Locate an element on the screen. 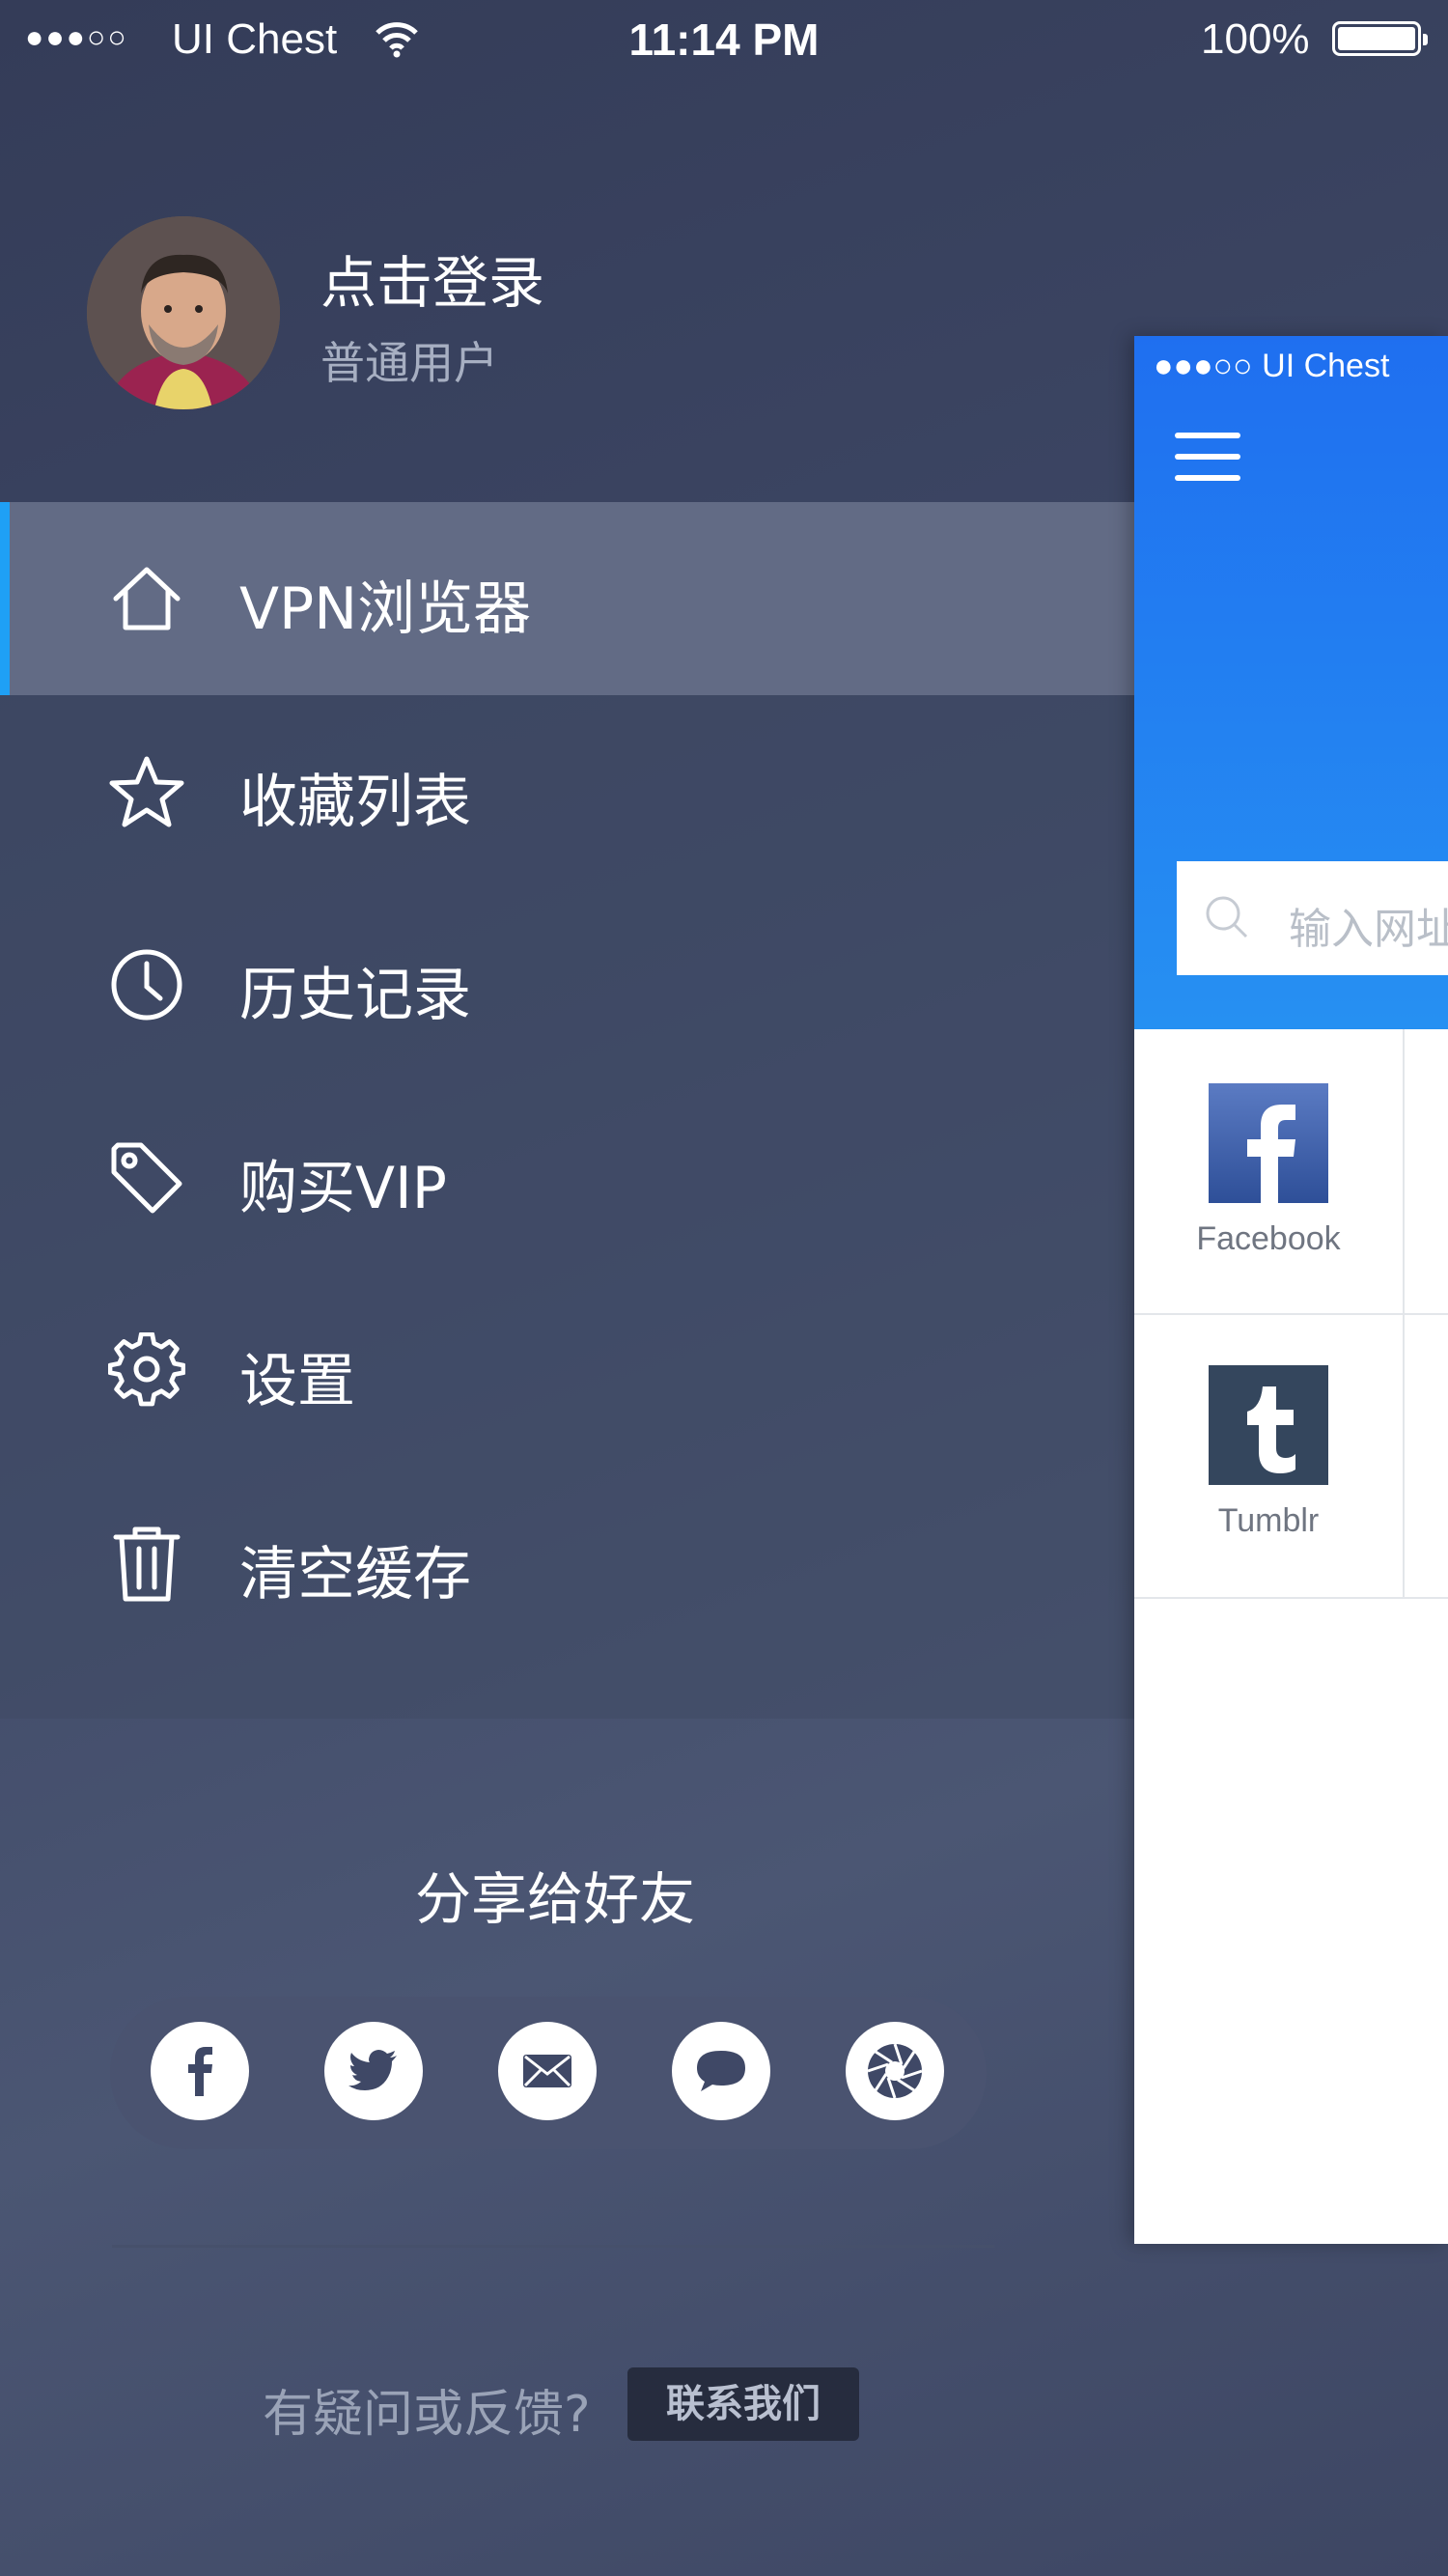 This screenshot has width=1448, height=2576. feedback-question: 有疑问或反馈? is located at coordinates (427, 2415).